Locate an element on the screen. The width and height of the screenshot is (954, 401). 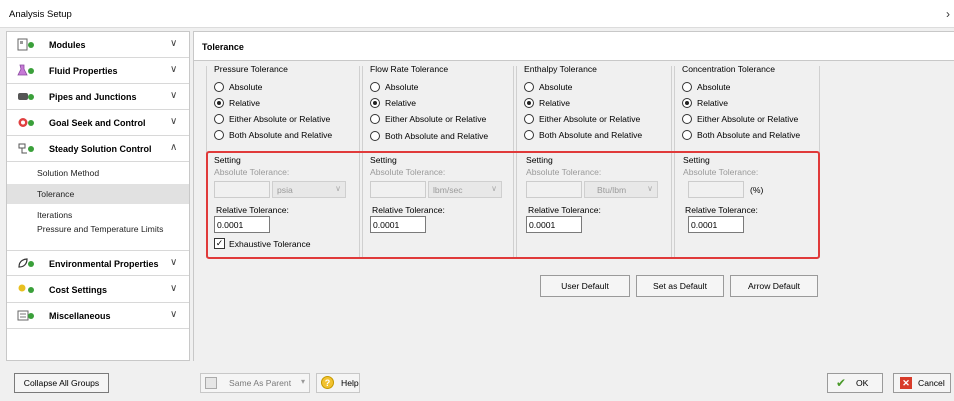
chevron-up-icon: ∧ is located at coordinates (173, 147).